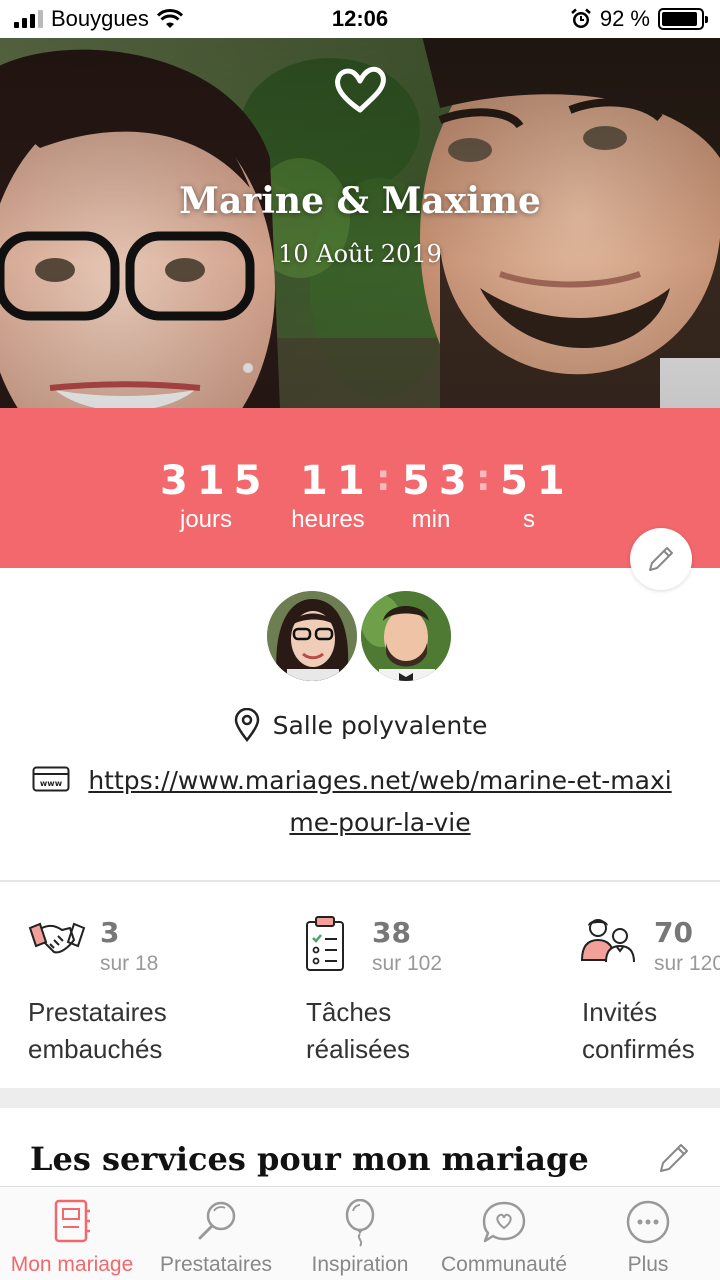 This screenshot has height=1280, width=720. I want to click on tab-label: Mon mariage, so click(72, 1264).